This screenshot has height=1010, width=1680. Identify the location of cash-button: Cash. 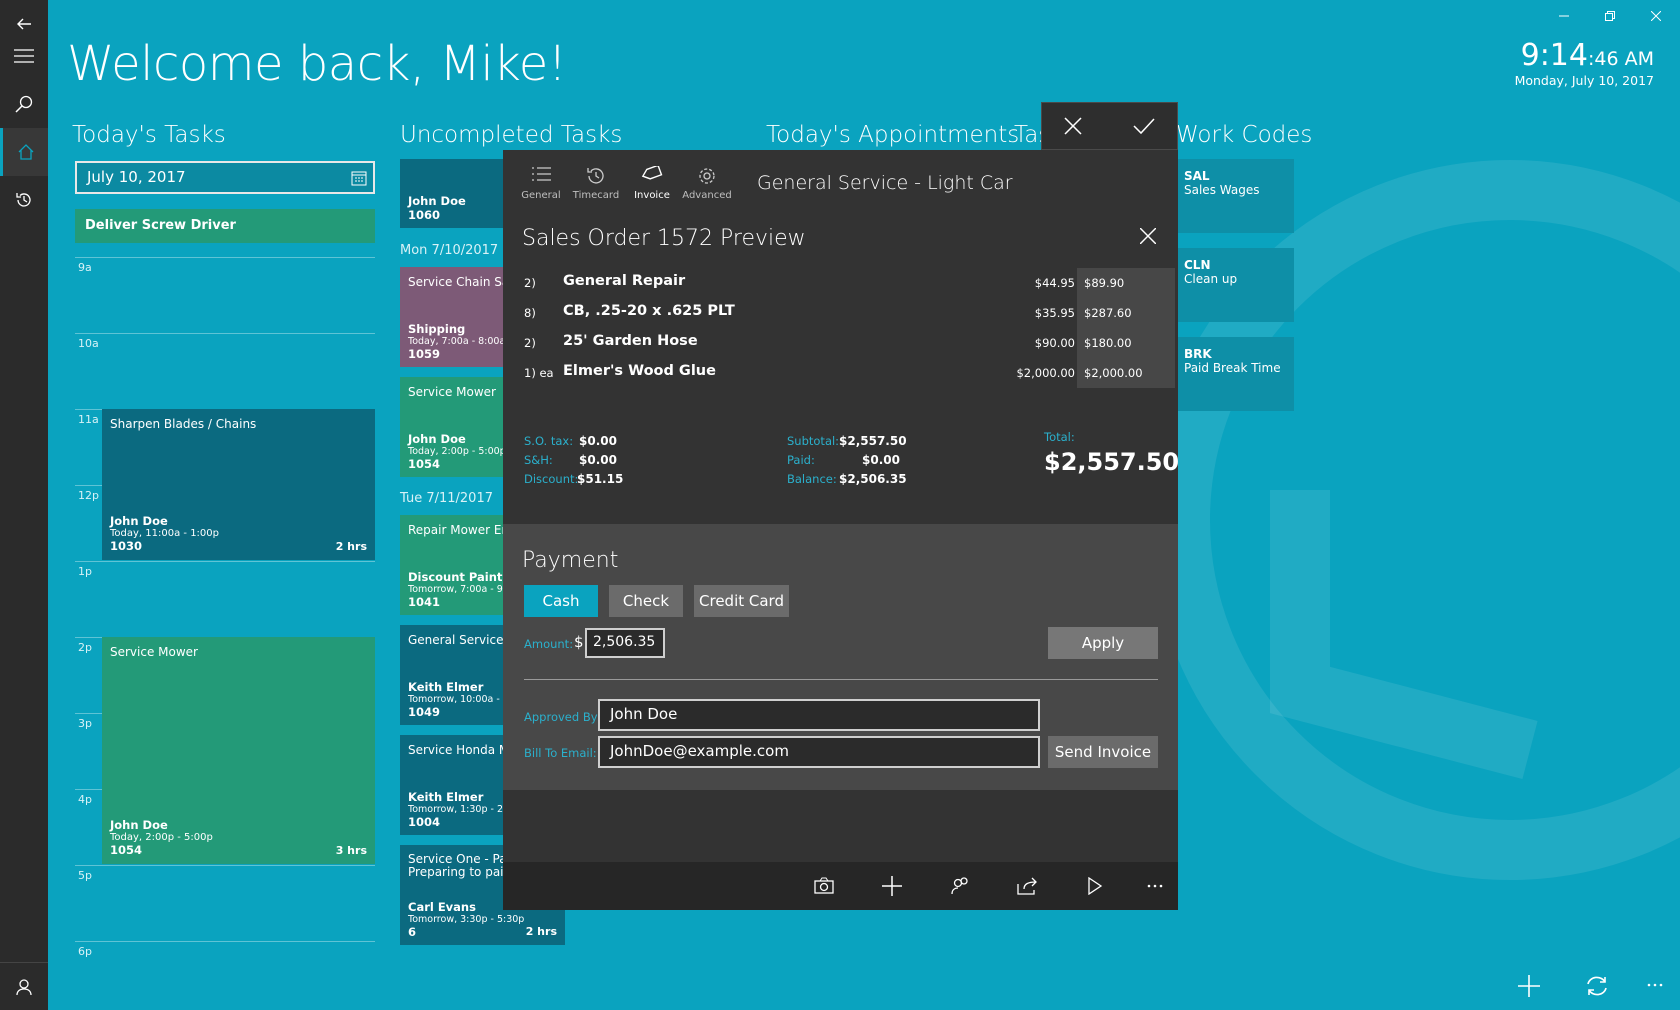
(561, 601).